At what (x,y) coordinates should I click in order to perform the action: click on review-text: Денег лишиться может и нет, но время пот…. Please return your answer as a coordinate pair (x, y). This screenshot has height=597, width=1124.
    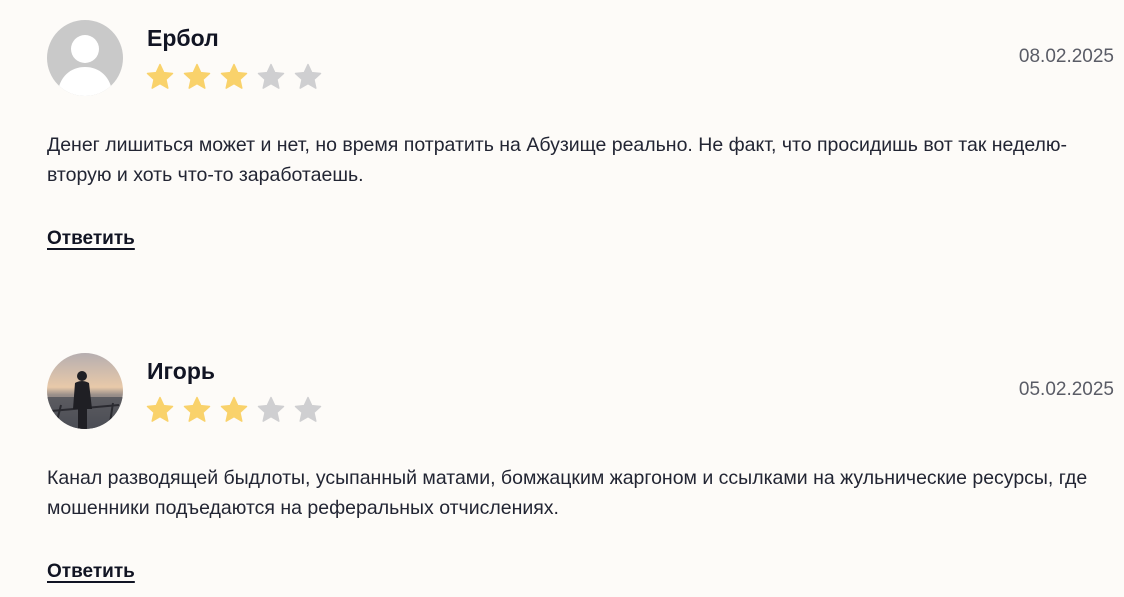
    Looking at the image, I should click on (557, 160).